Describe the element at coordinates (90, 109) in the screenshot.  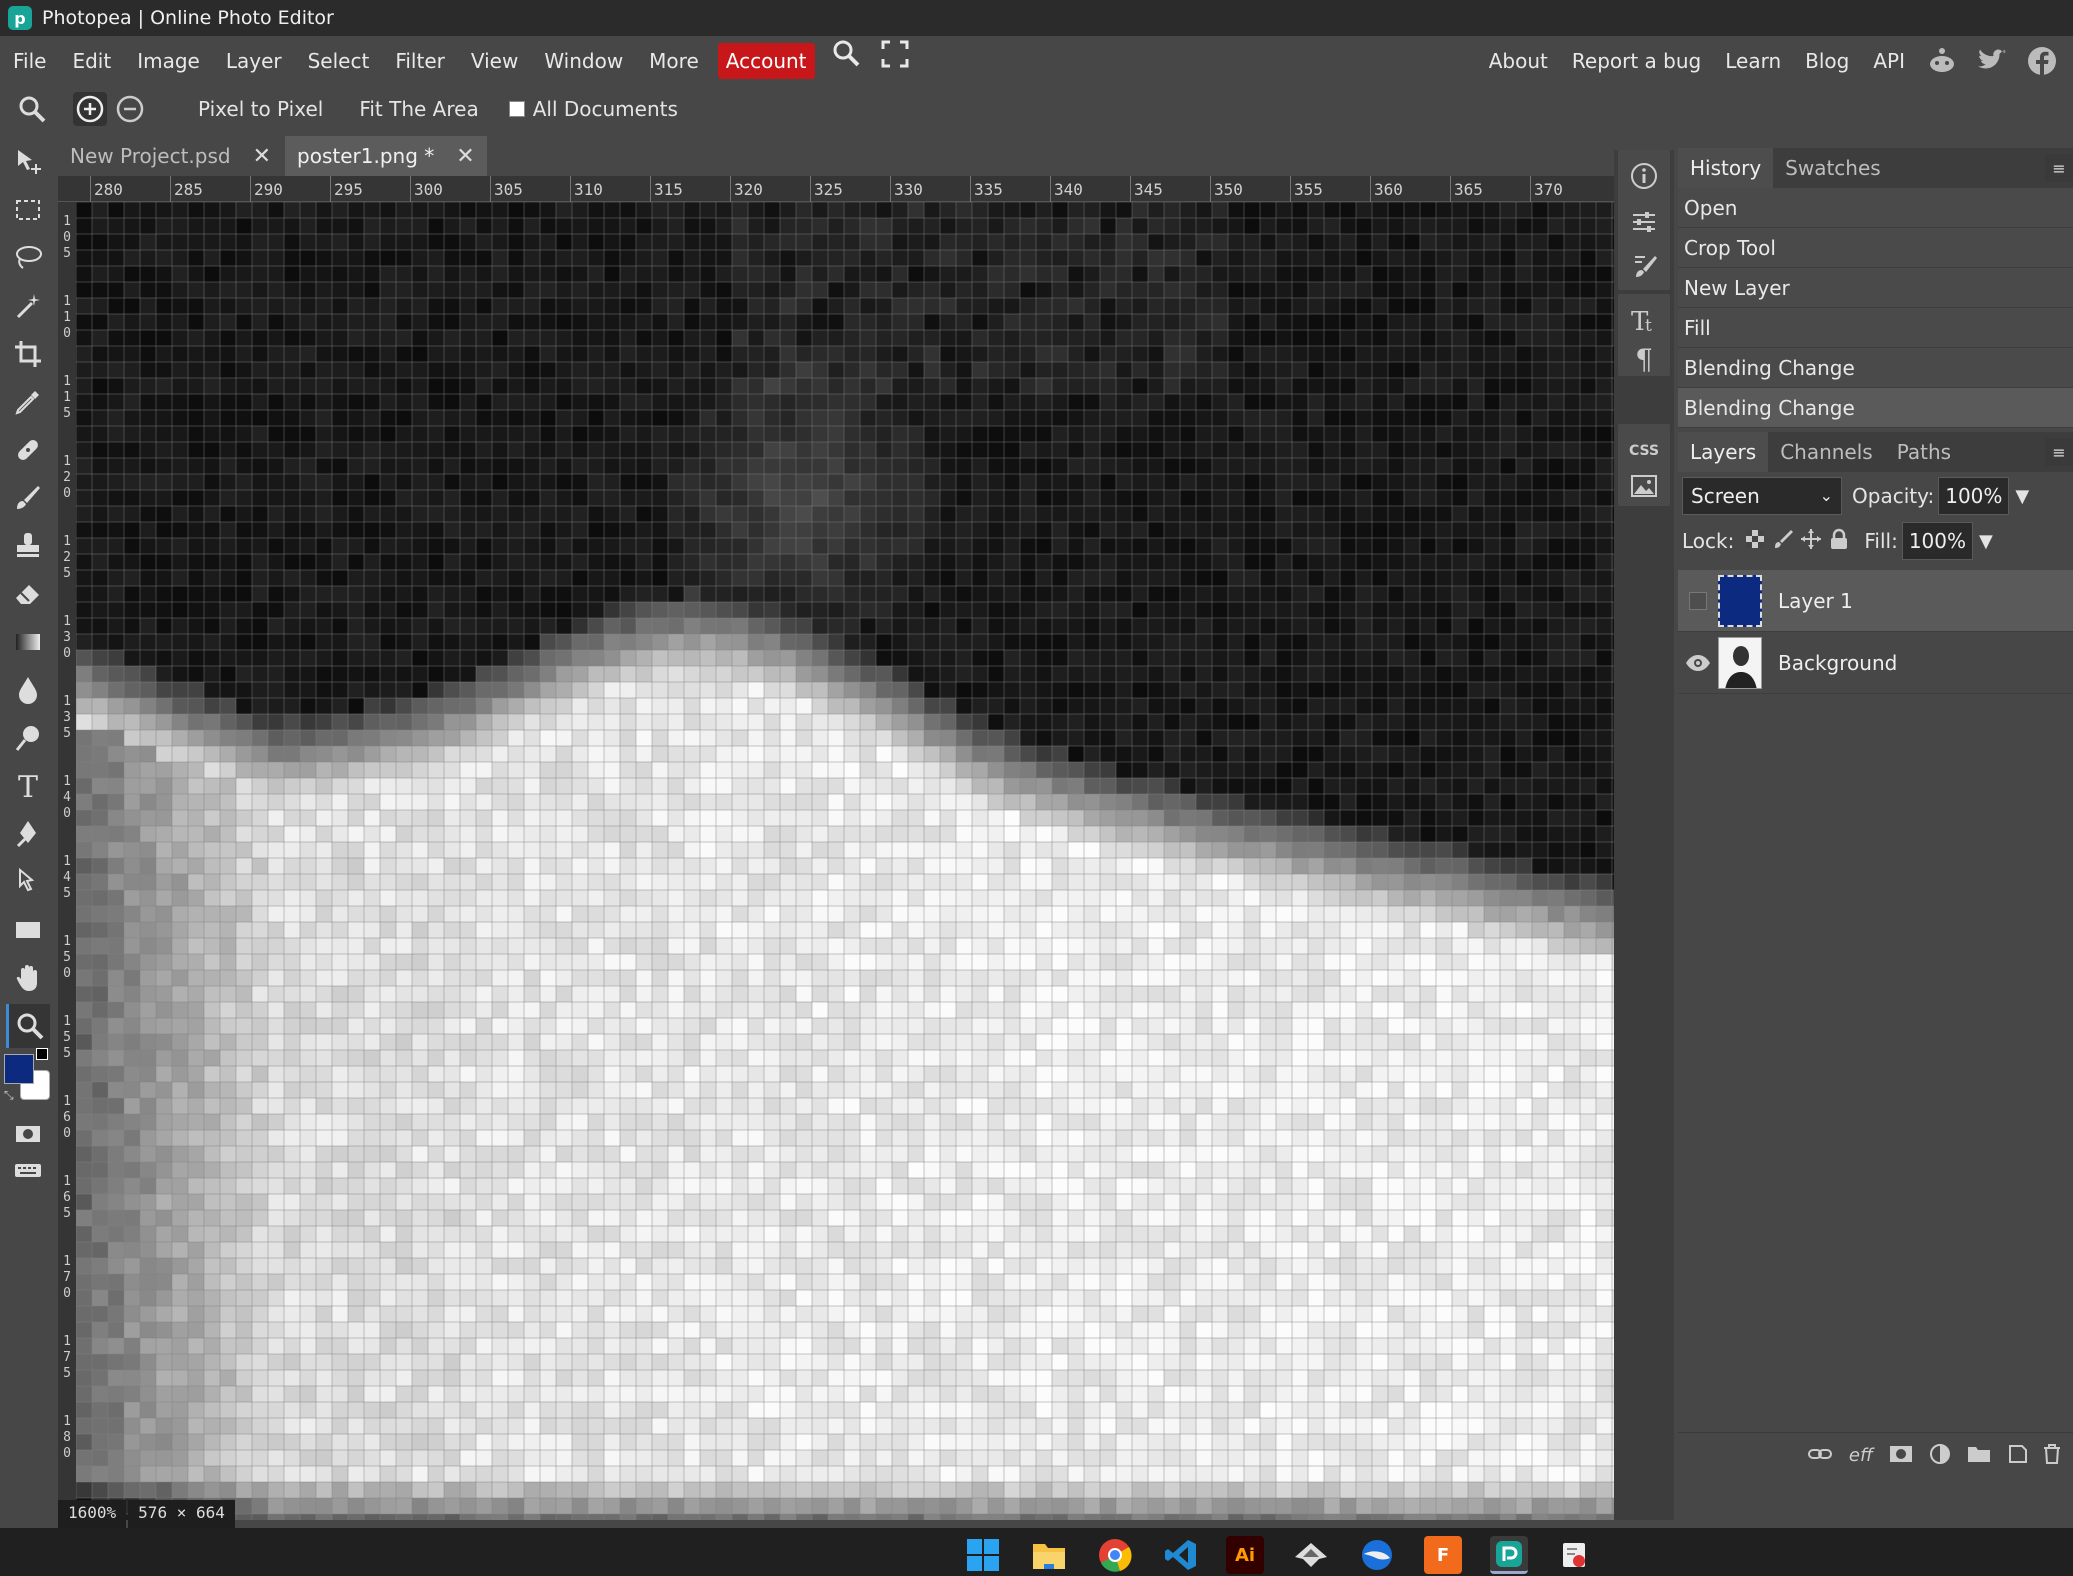
I see `zoom-in-icon` at that location.